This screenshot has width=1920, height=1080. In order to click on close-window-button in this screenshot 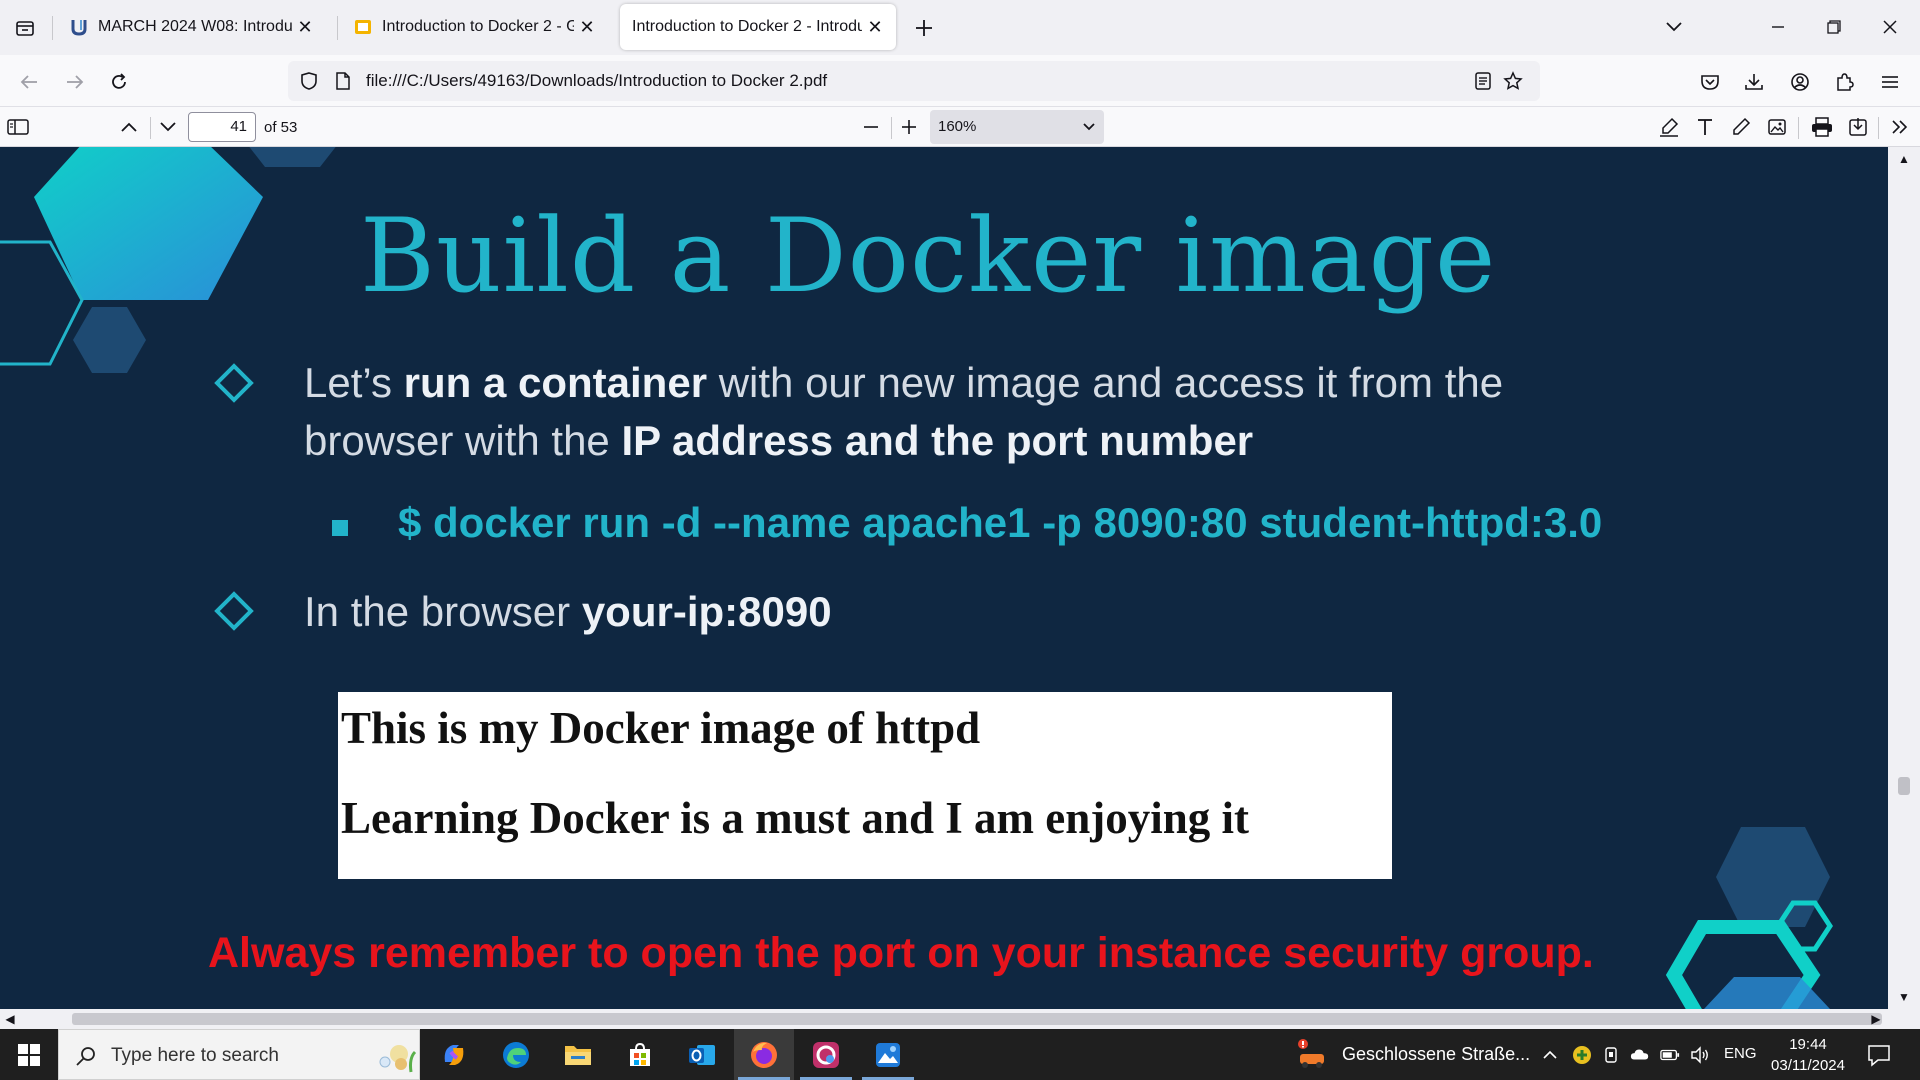, I will do `click(1890, 27)`.